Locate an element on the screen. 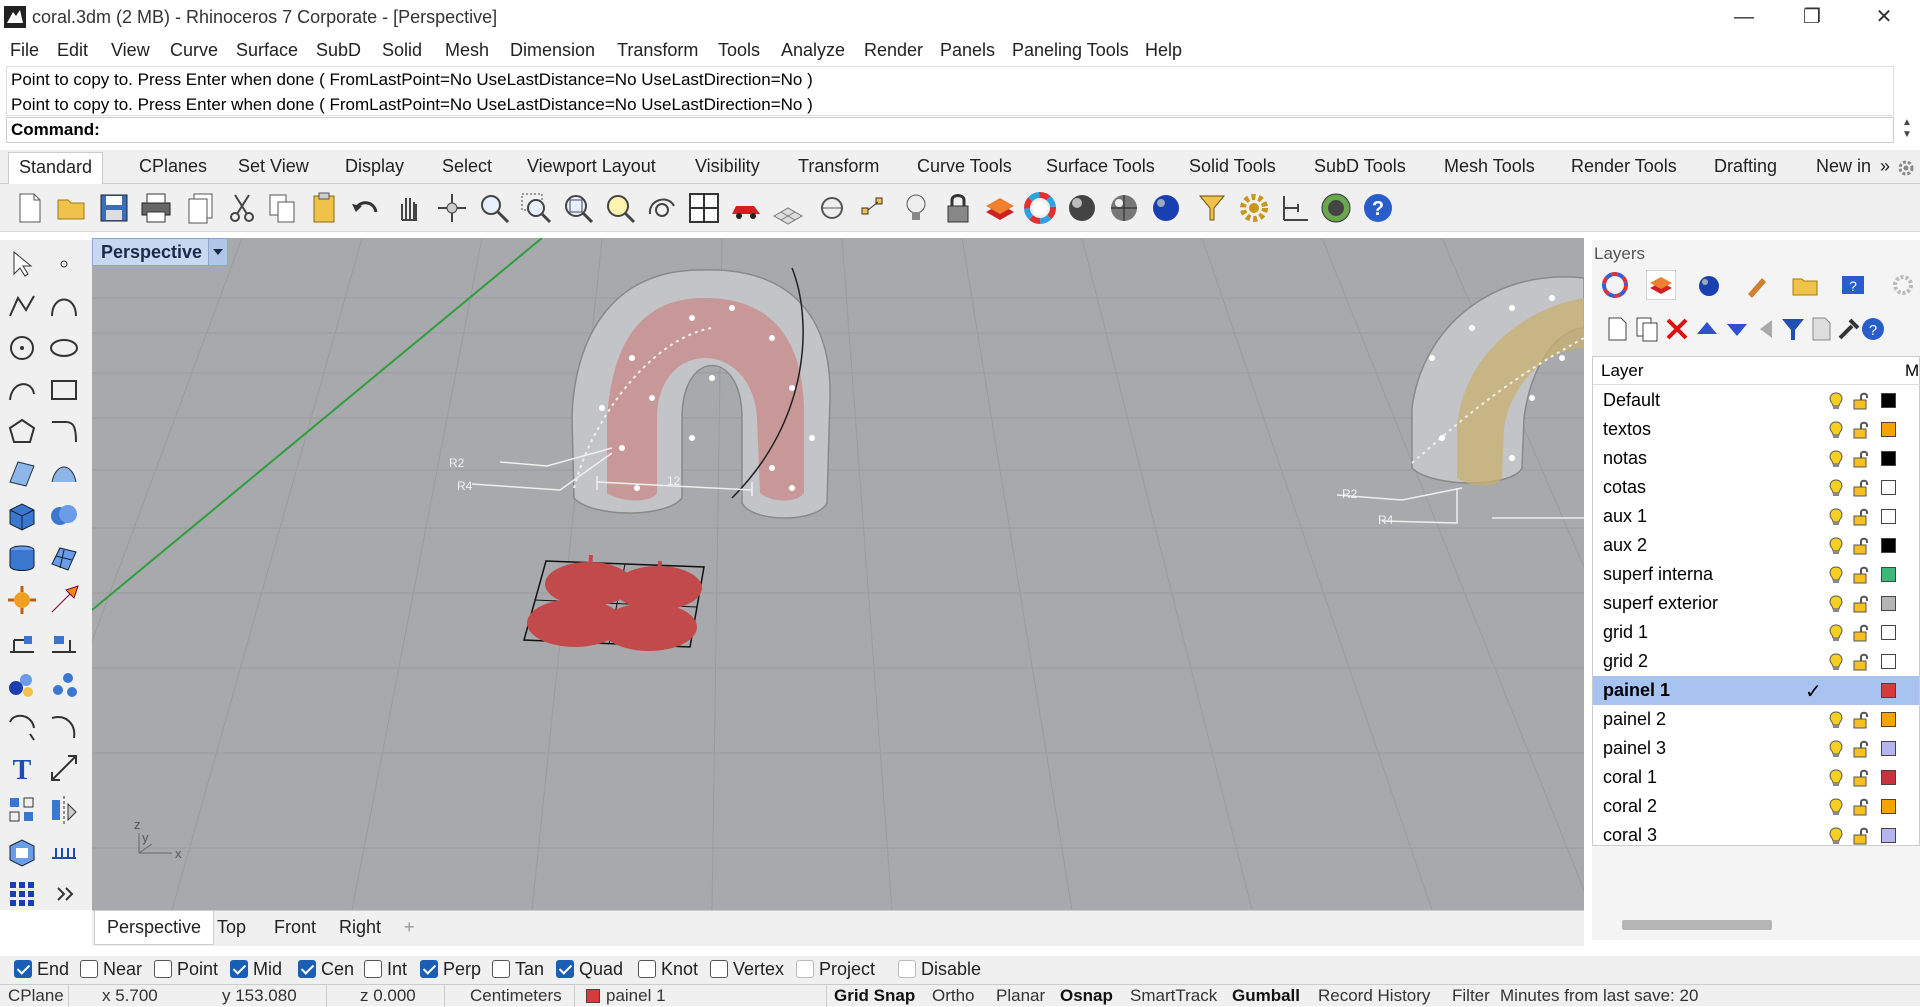  layer-name: grid 2 is located at coordinates (1625, 661).